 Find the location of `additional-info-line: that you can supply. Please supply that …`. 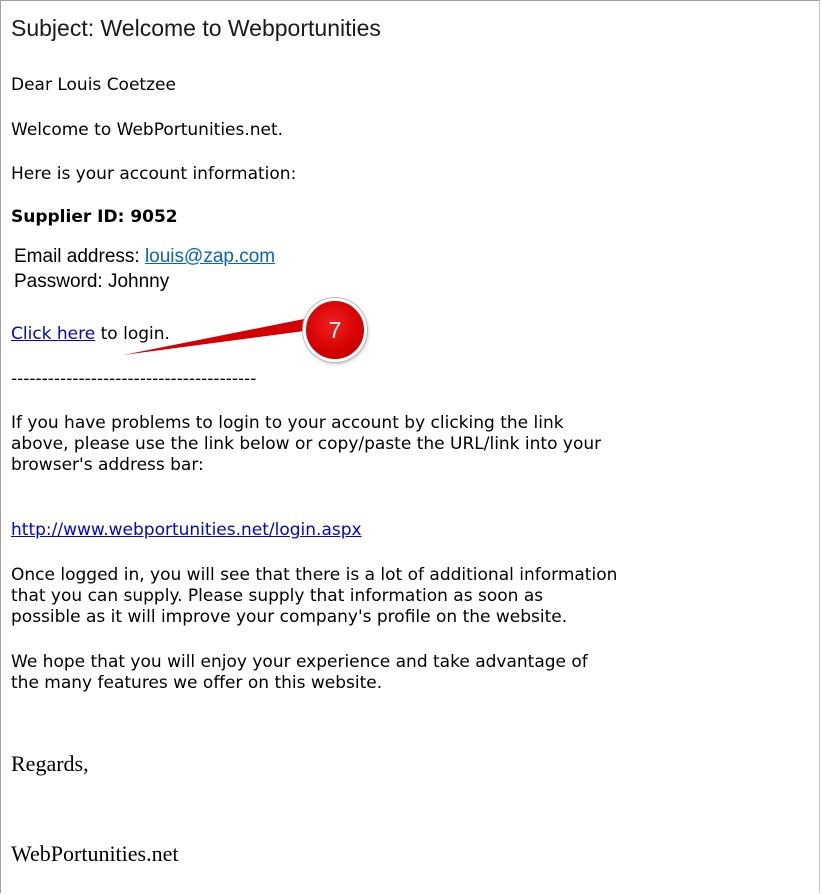

additional-info-line: that you can supply. Please supply that … is located at coordinates (277, 596).